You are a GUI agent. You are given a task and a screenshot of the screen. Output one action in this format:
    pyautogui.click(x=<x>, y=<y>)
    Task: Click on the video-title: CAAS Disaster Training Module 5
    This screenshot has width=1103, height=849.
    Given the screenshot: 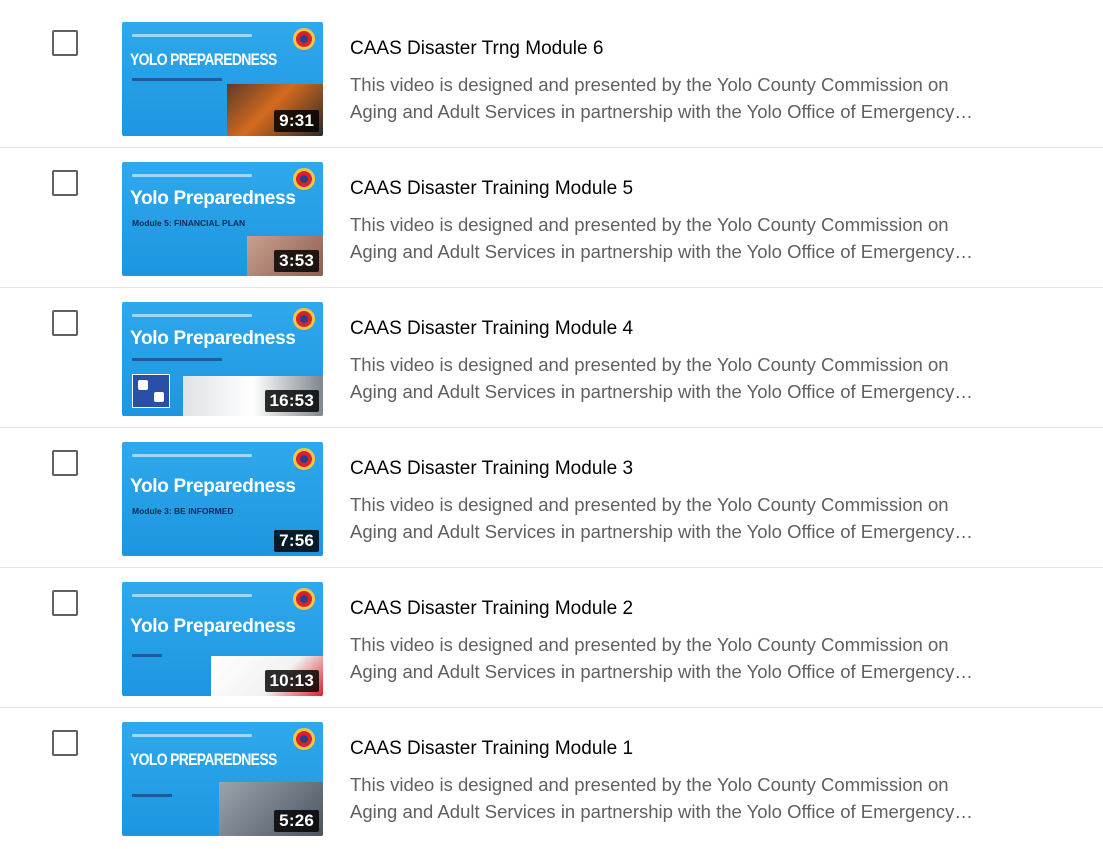 What is the action you would take?
    pyautogui.click(x=491, y=189)
    